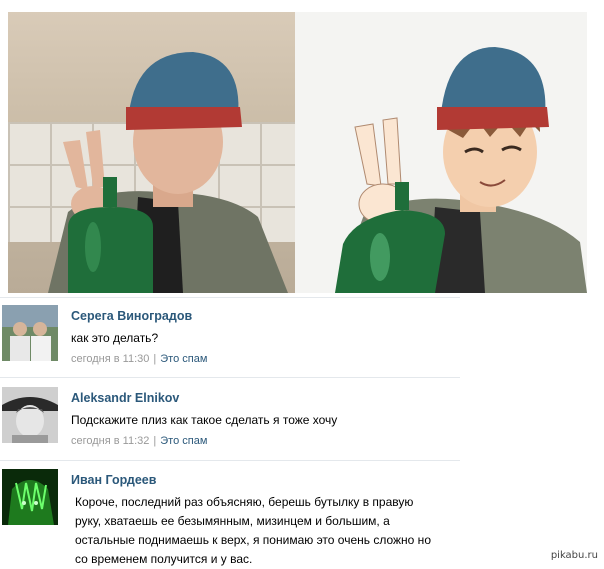  Describe the element at coordinates (110, 359) in the screenshot. I see `comment-time: сегодня в 11:30` at that location.